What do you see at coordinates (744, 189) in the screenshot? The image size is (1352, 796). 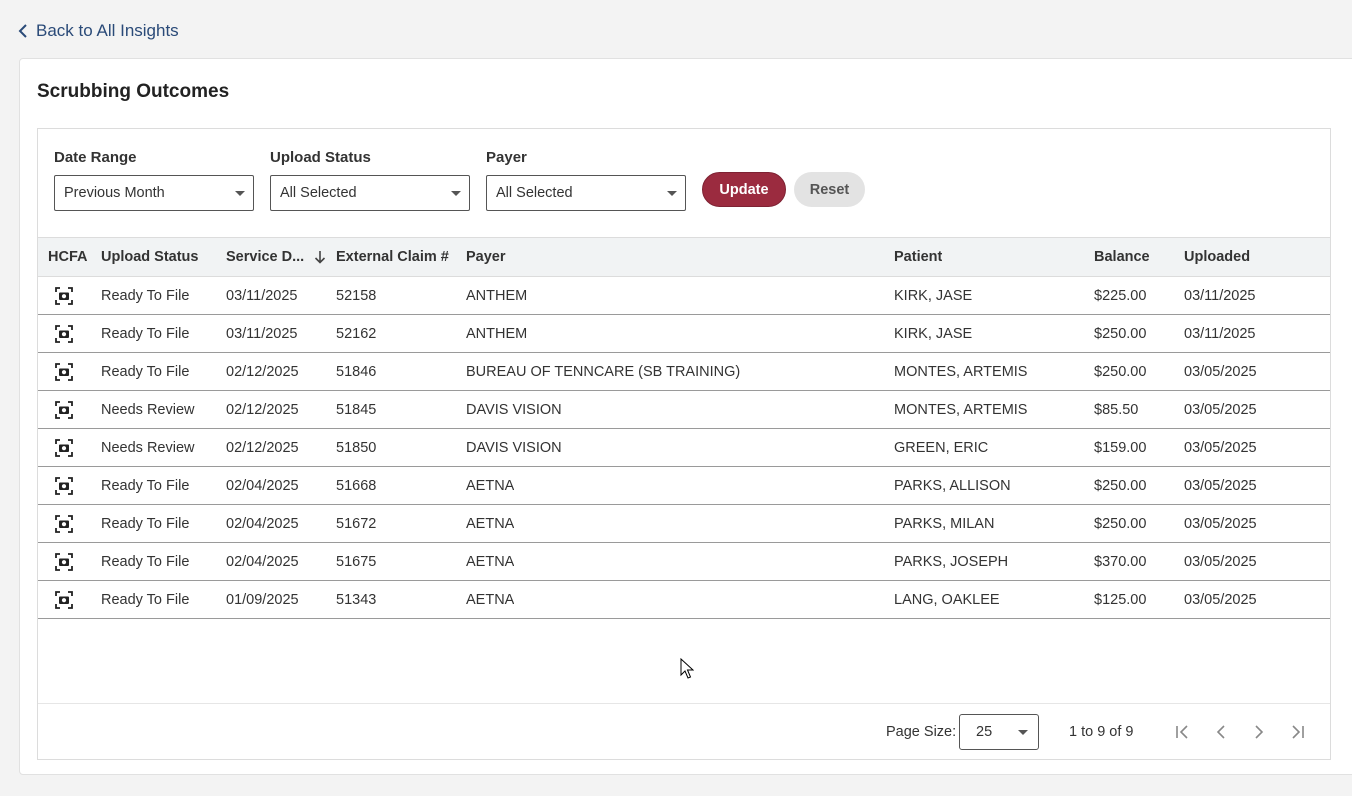 I see `update-button: Update` at bounding box center [744, 189].